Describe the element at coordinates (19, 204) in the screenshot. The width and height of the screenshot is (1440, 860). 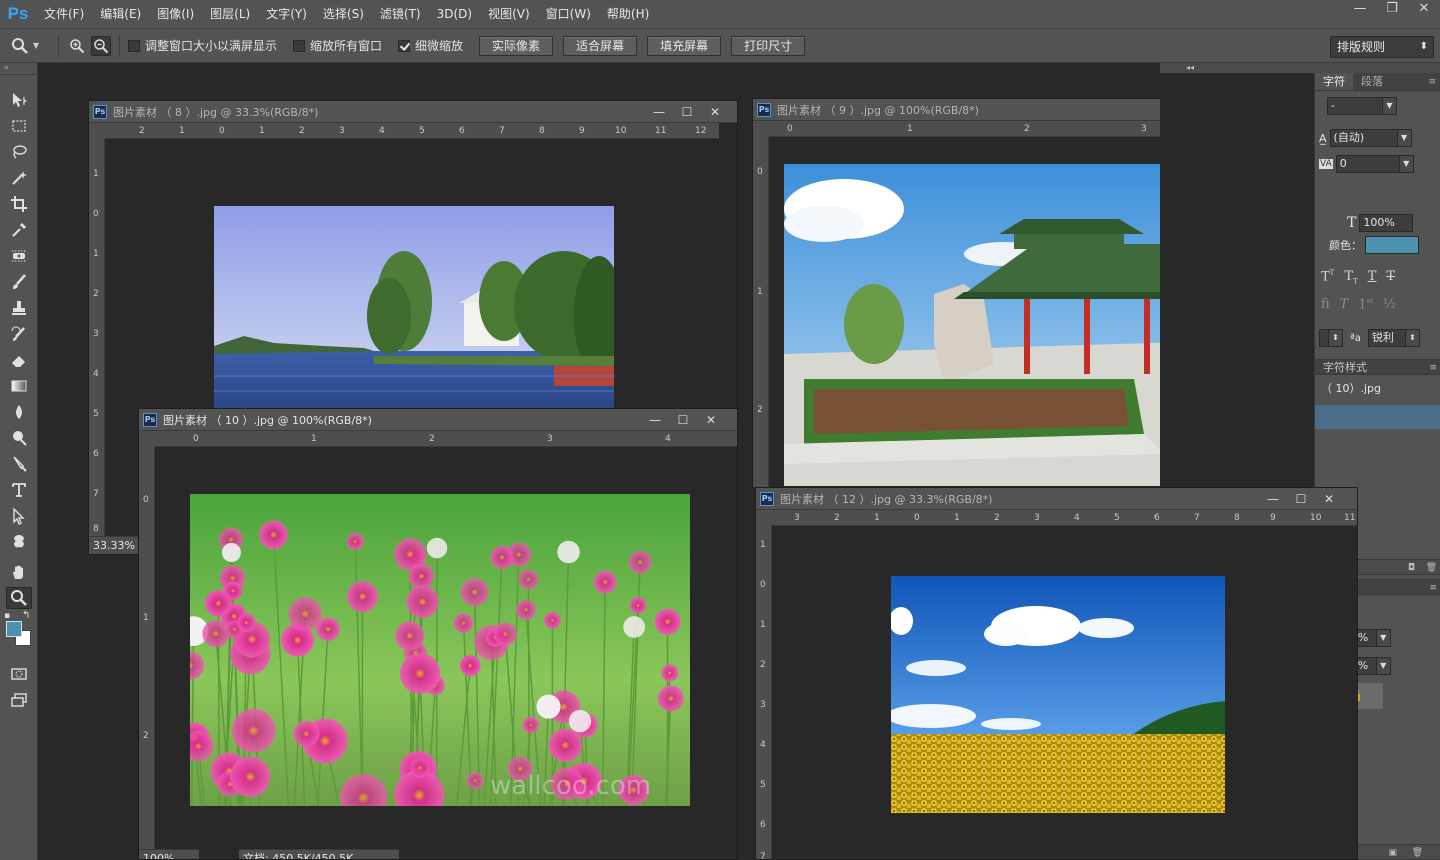
I see `tool-crop` at that location.